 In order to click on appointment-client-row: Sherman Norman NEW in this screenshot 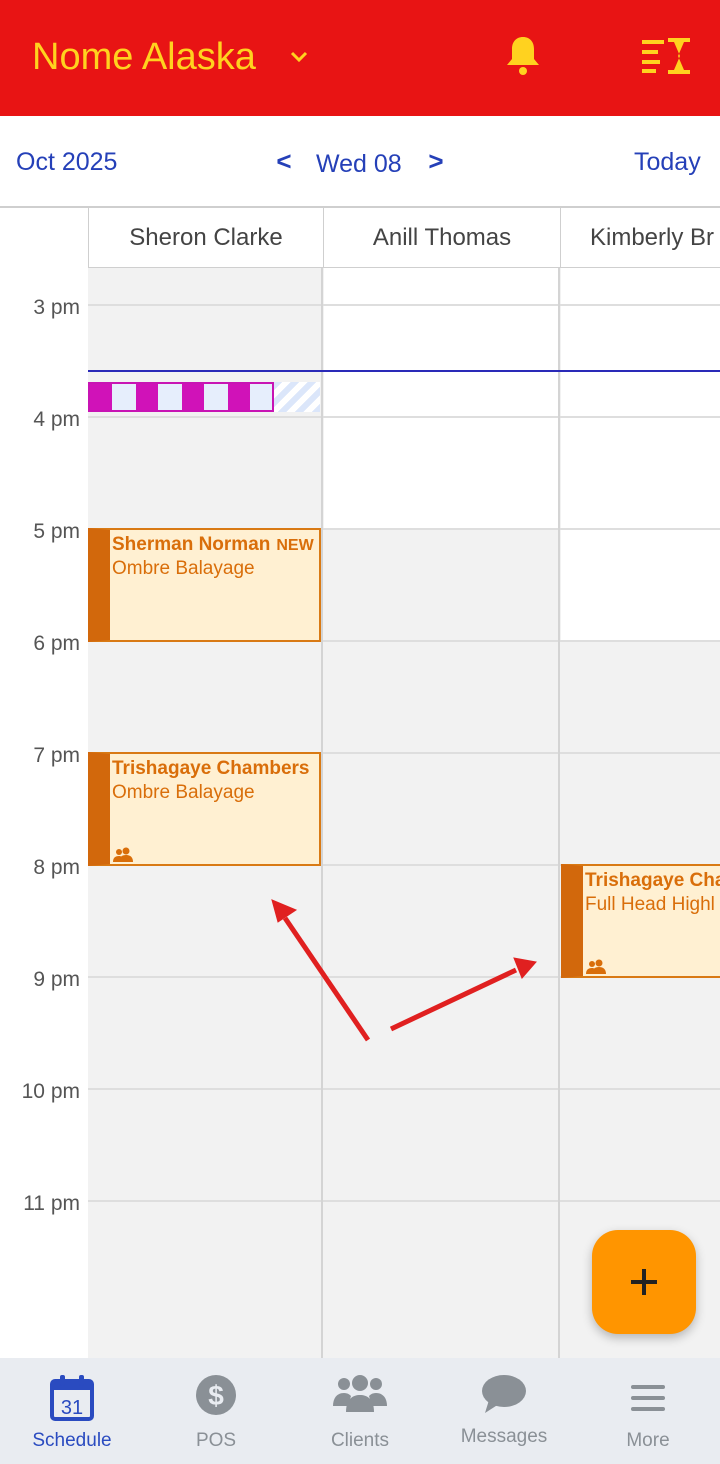, I will do `click(213, 545)`.